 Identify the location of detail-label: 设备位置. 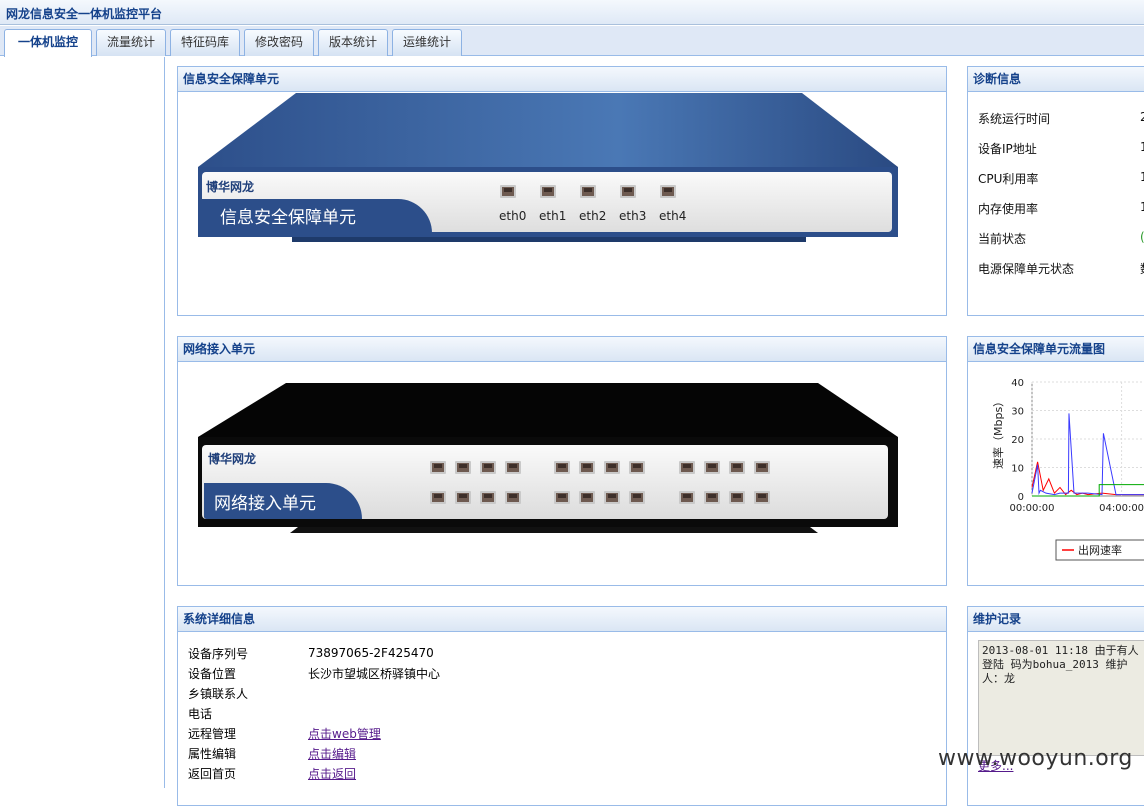
(212, 673).